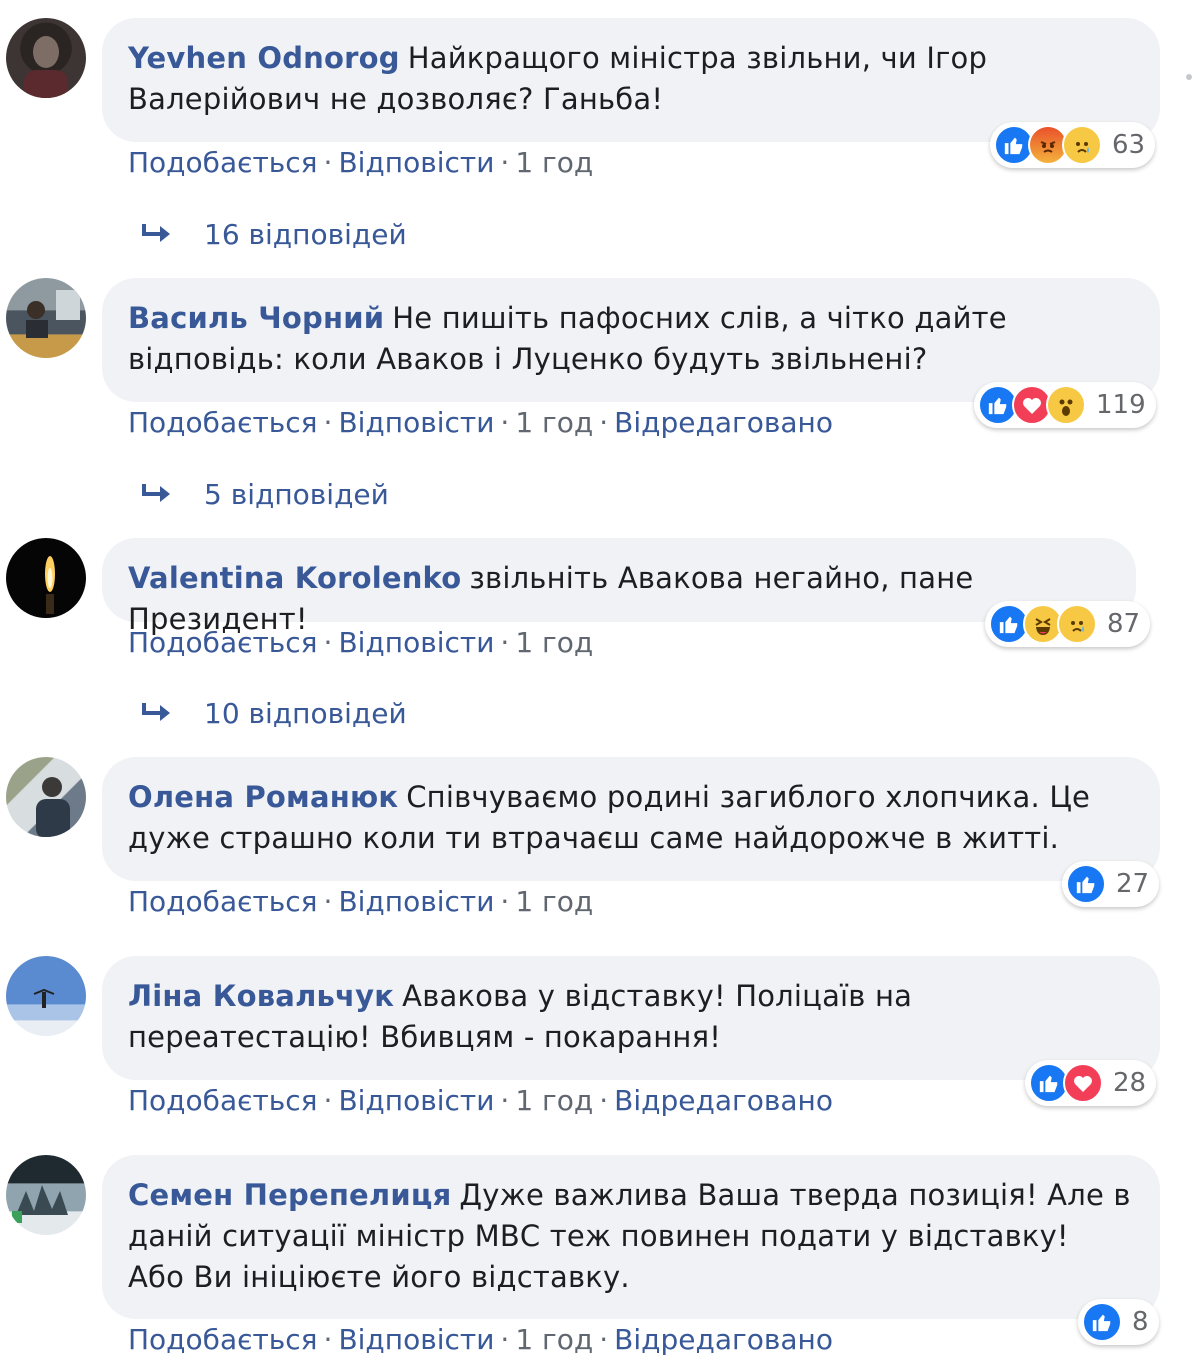 This screenshot has width=1200, height=1363. I want to click on reaction-summary: 87, so click(1068, 624).